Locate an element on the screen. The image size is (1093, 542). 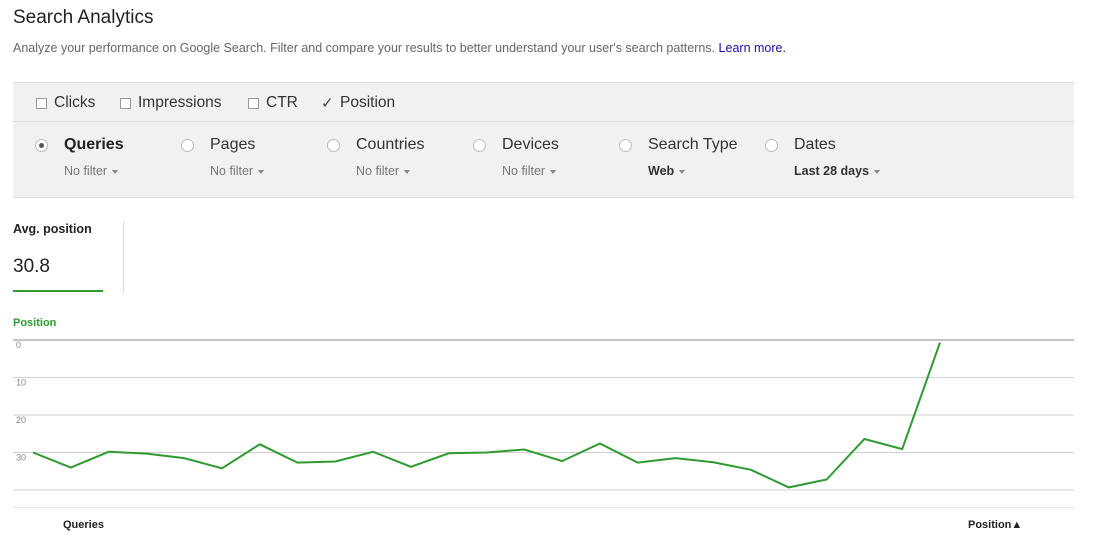
metrics-bar: Clicks Impressions CTR ✓ Position is located at coordinates (543, 102).